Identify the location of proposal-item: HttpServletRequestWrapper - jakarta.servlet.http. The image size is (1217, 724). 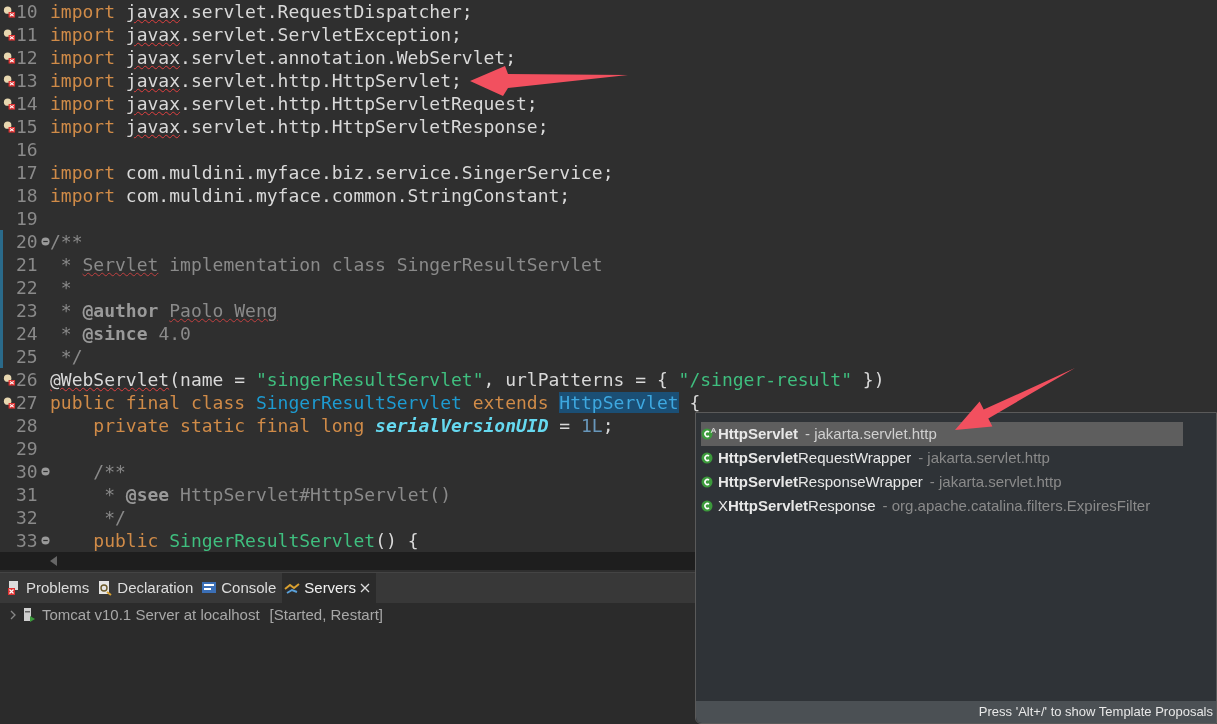
(942, 458).